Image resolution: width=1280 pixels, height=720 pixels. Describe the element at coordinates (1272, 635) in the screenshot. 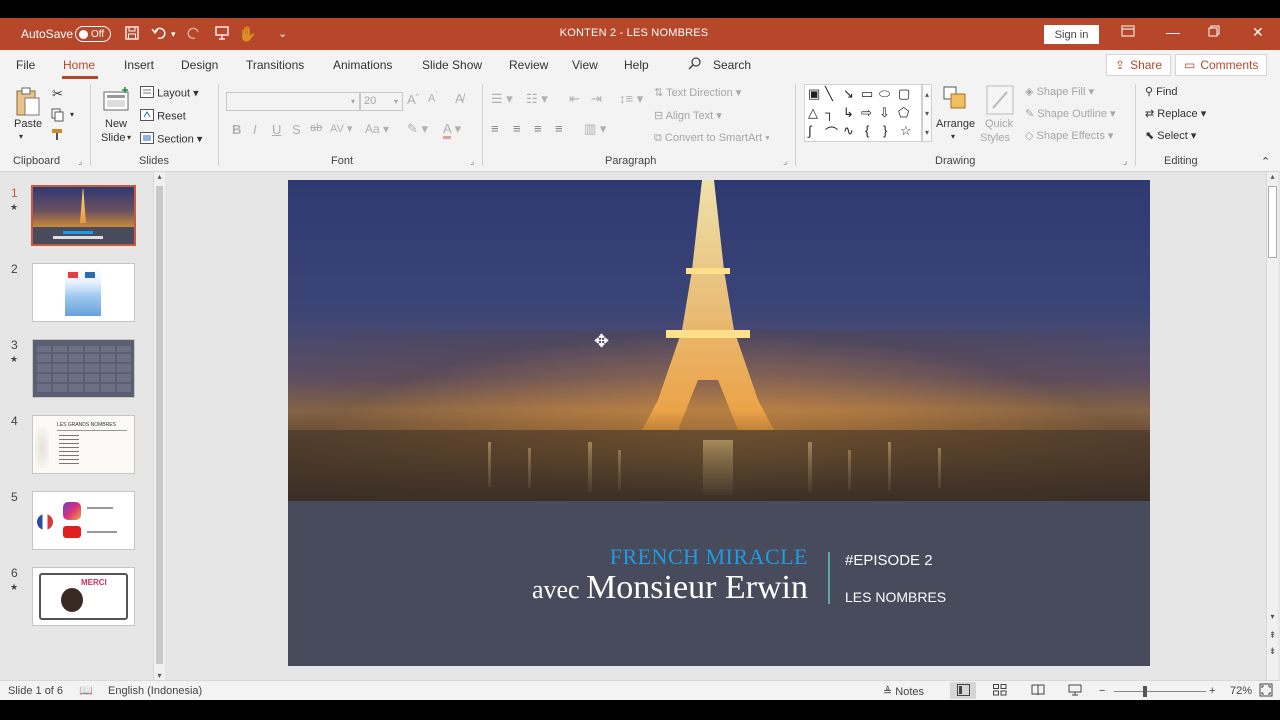

I see `previous-slide-icon: ⇞` at that location.